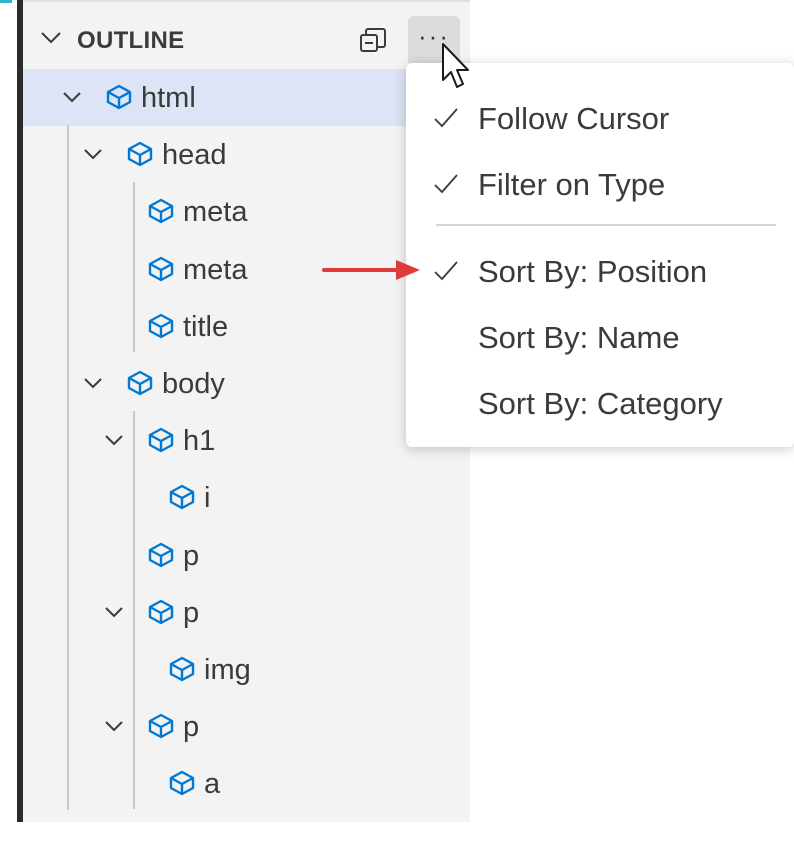  I want to click on menu-item-follow-cursor: Follow Cursor, so click(600, 118).